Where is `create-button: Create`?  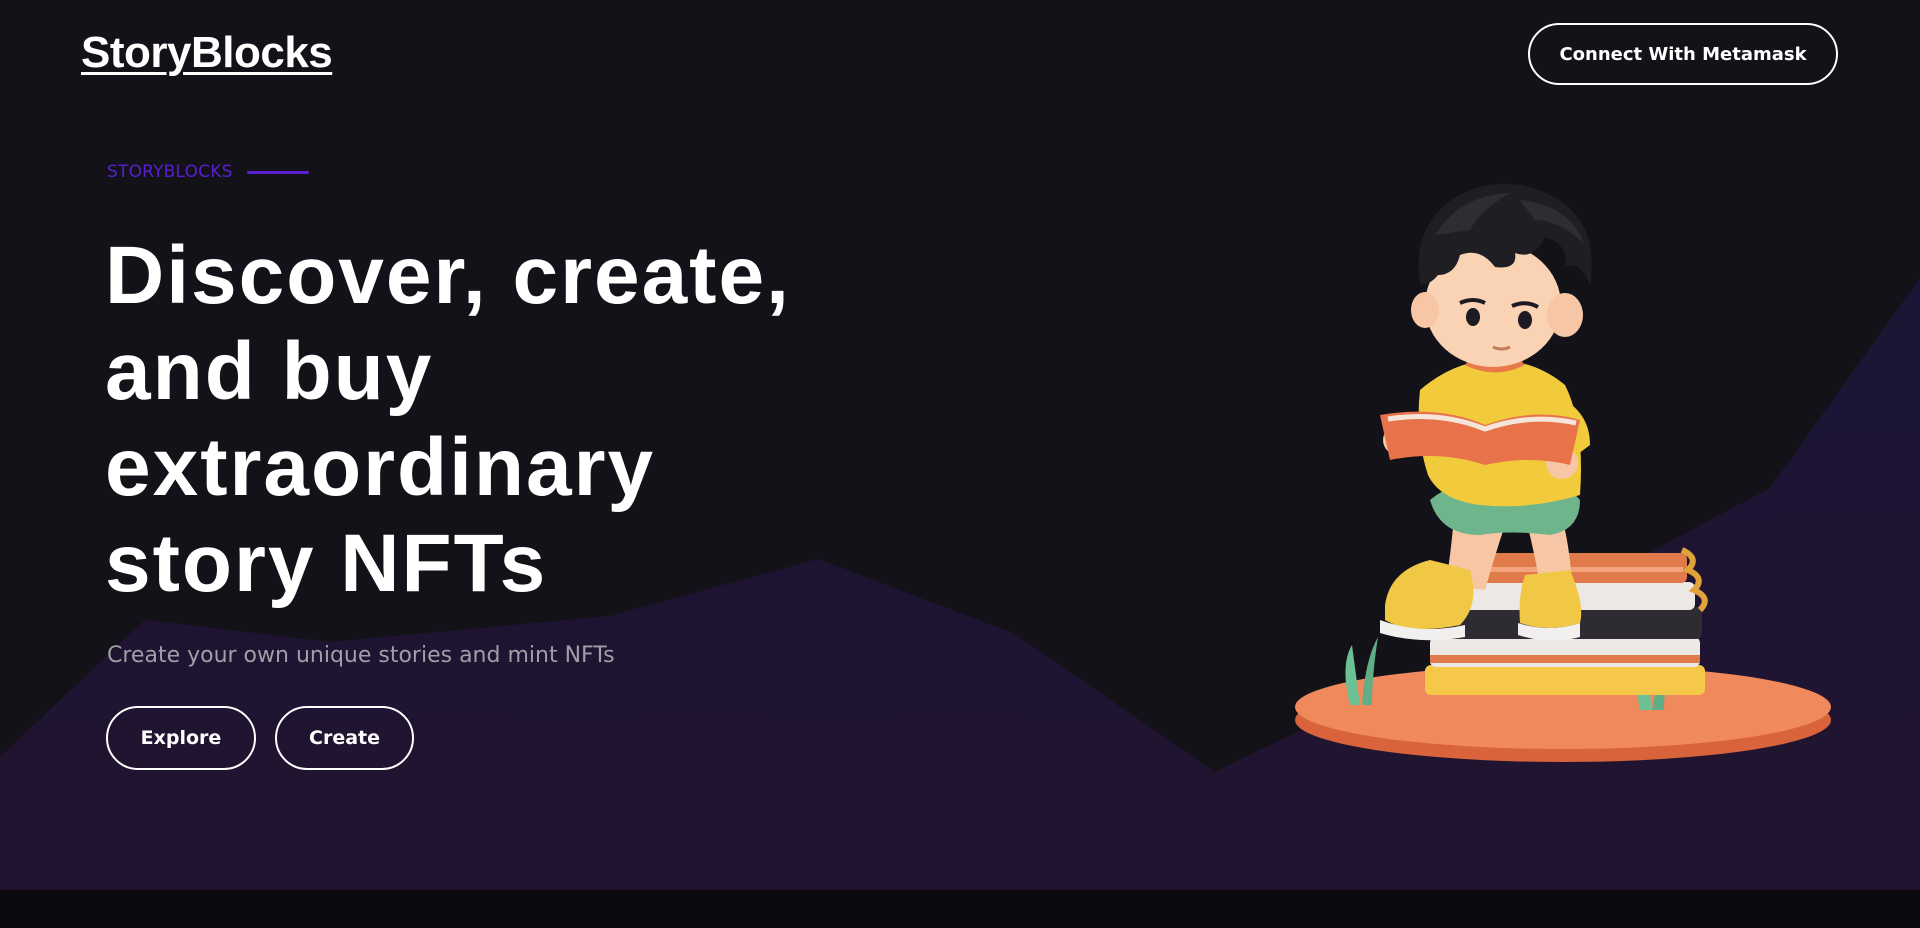
create-button: Create is located at coordinates (344, 738).